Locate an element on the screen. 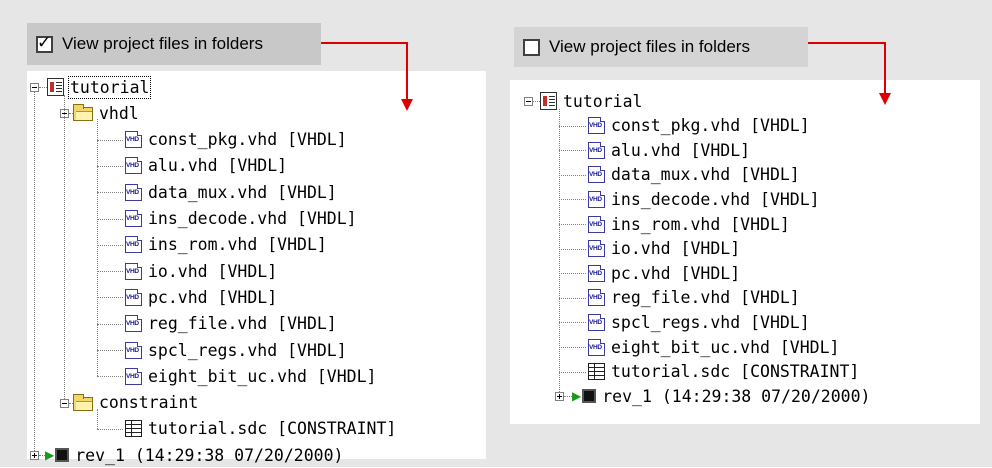  right-arrow is located at coordinates (849, 73).